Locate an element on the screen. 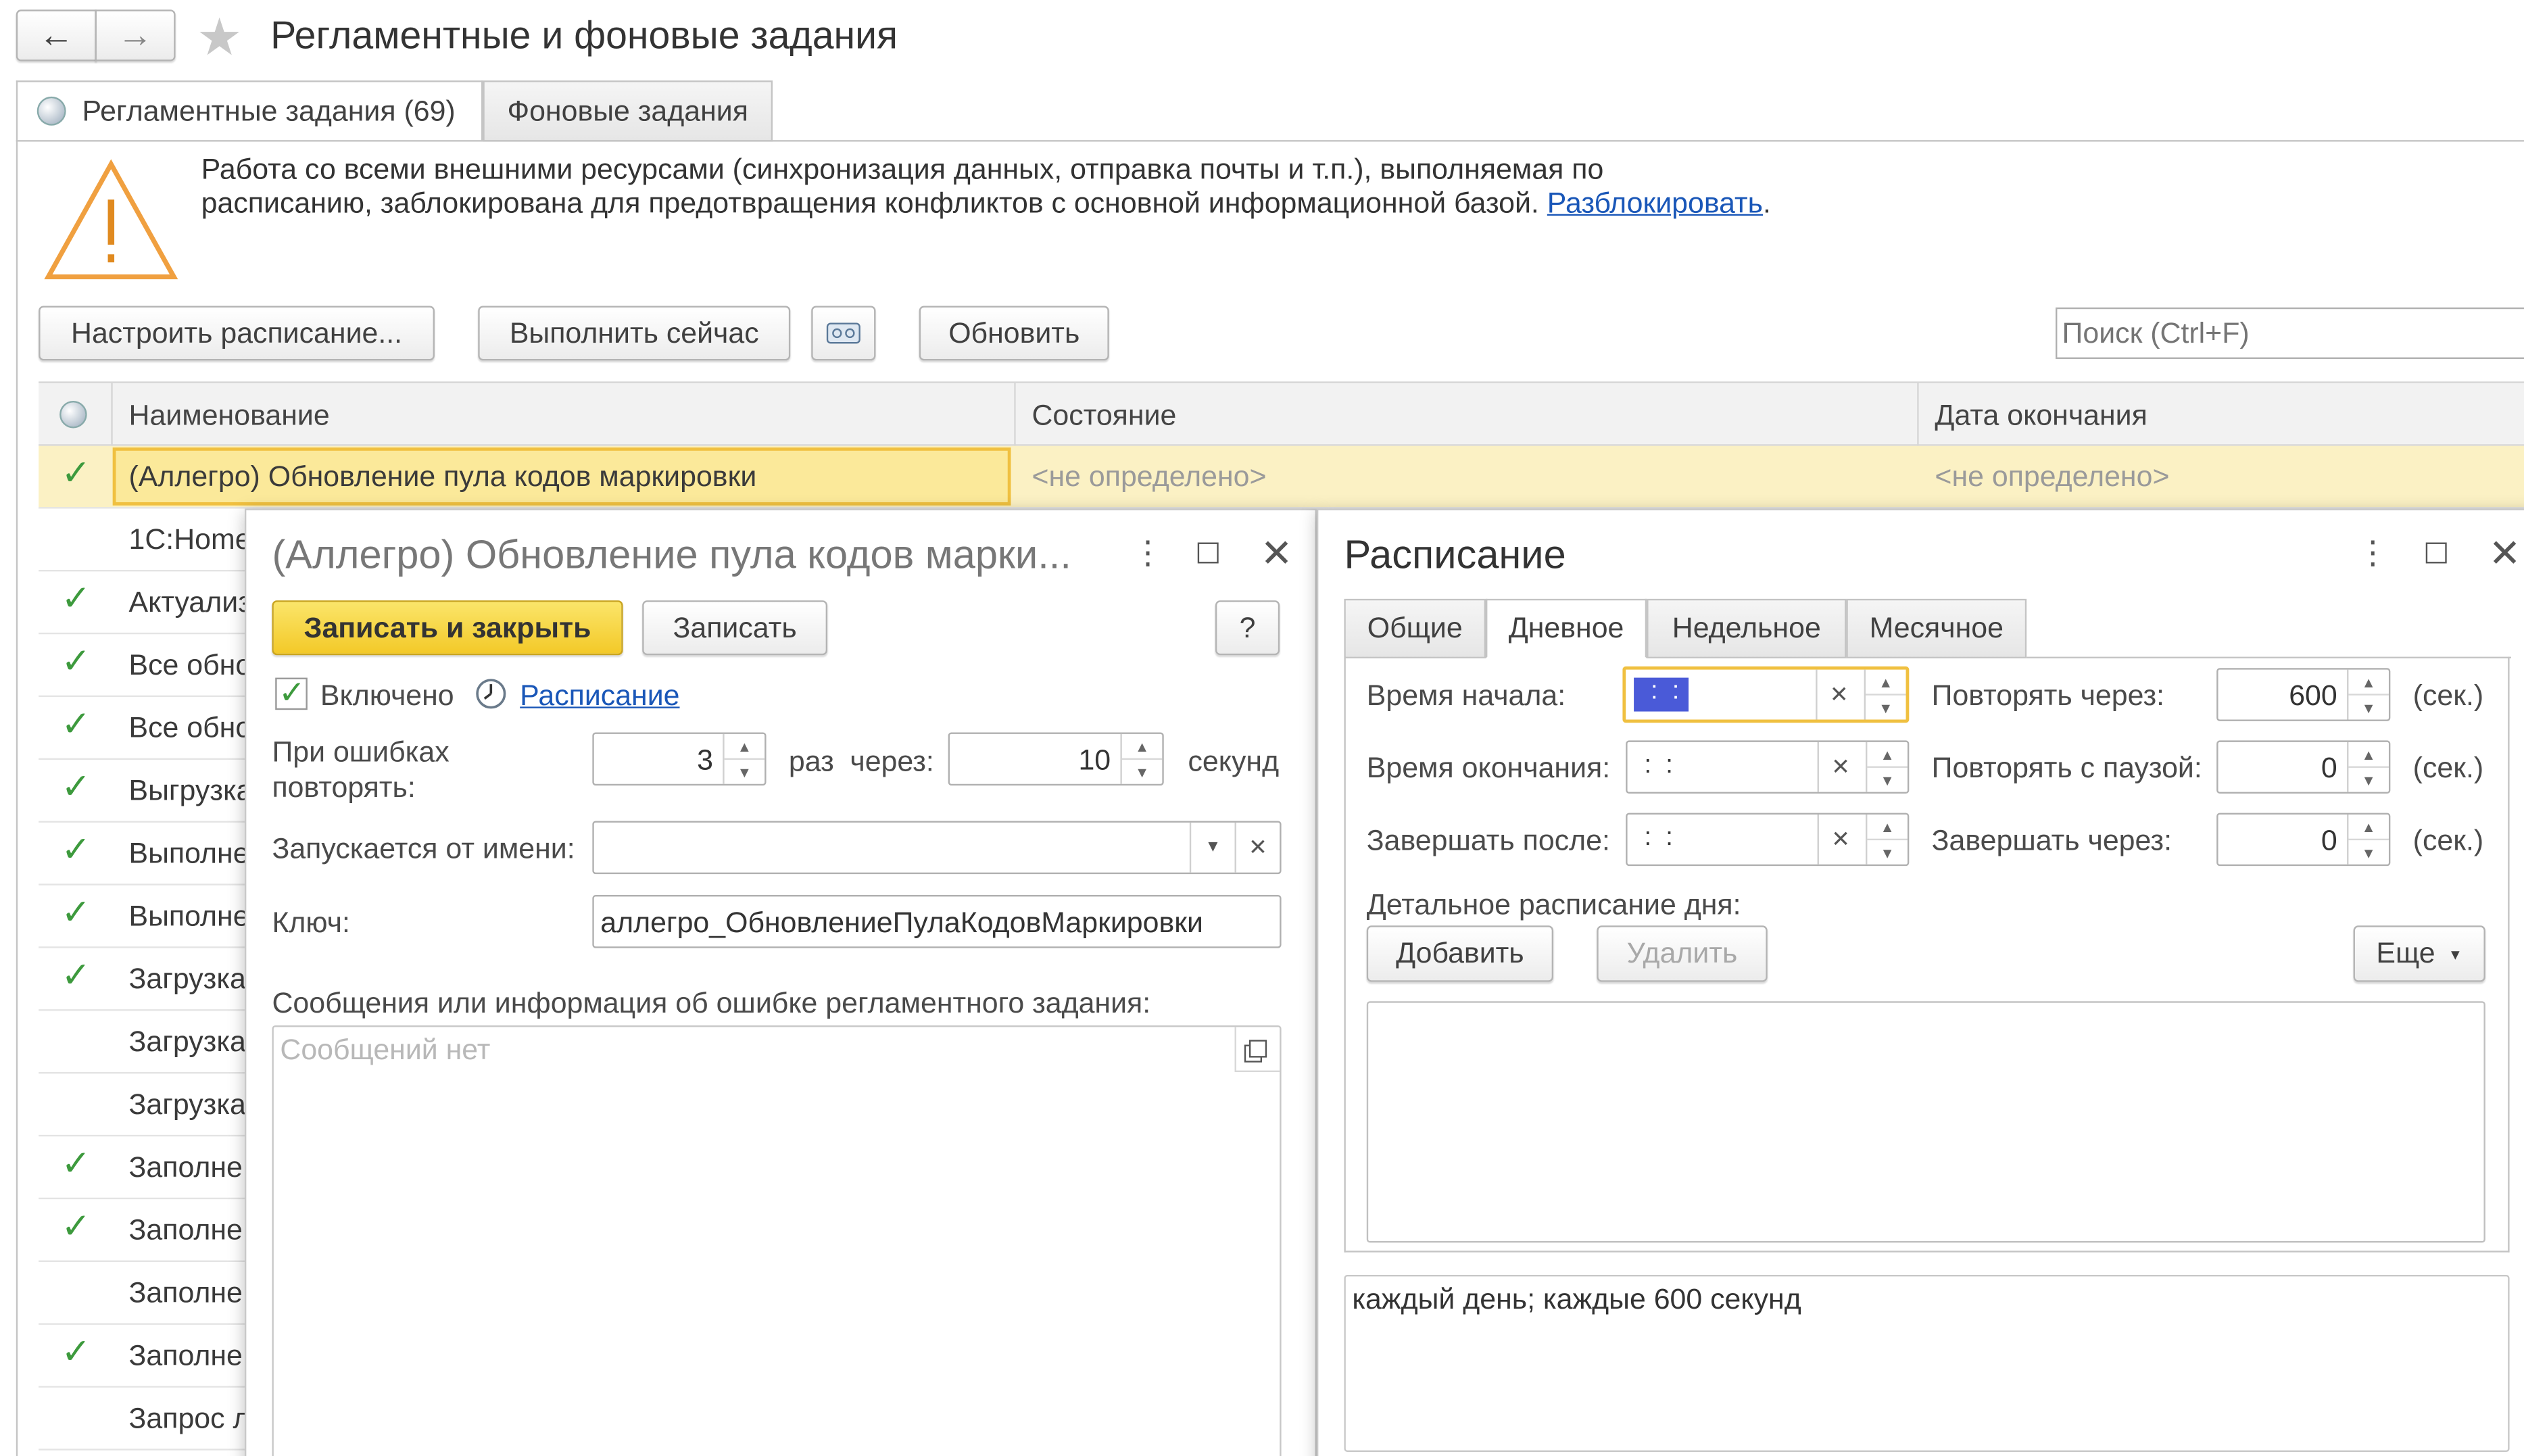  repeat-pause-field: 0 ▲ ▼ is located at coordinates (2303, 767).